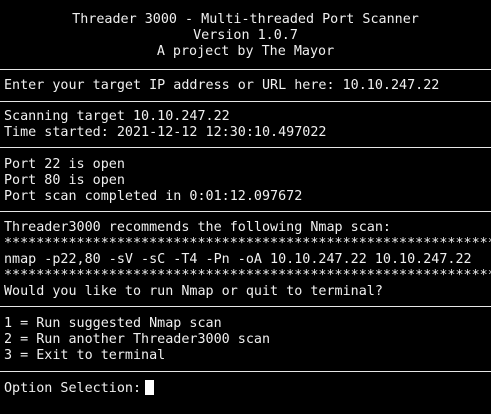 The height and width of the screenshot is (414, 491). Describe the element at coordinates (117, 116) in the screenshot. I see `scan-target-line: Scanning target 10.10.247.22` at that location.